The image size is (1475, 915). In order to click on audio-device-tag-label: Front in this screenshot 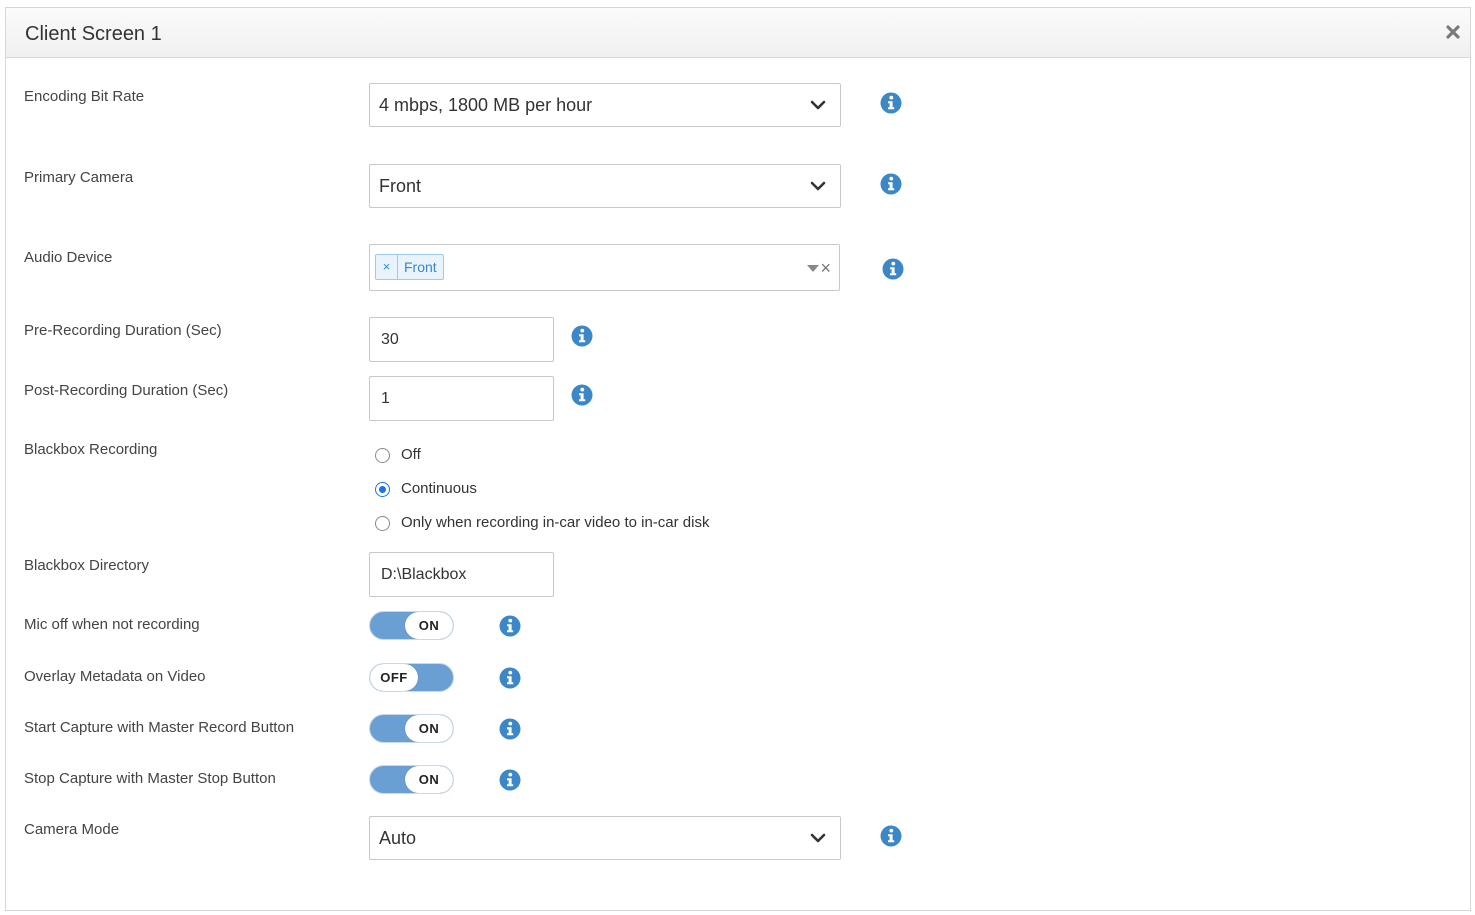, I will do `click(420, 267)`.